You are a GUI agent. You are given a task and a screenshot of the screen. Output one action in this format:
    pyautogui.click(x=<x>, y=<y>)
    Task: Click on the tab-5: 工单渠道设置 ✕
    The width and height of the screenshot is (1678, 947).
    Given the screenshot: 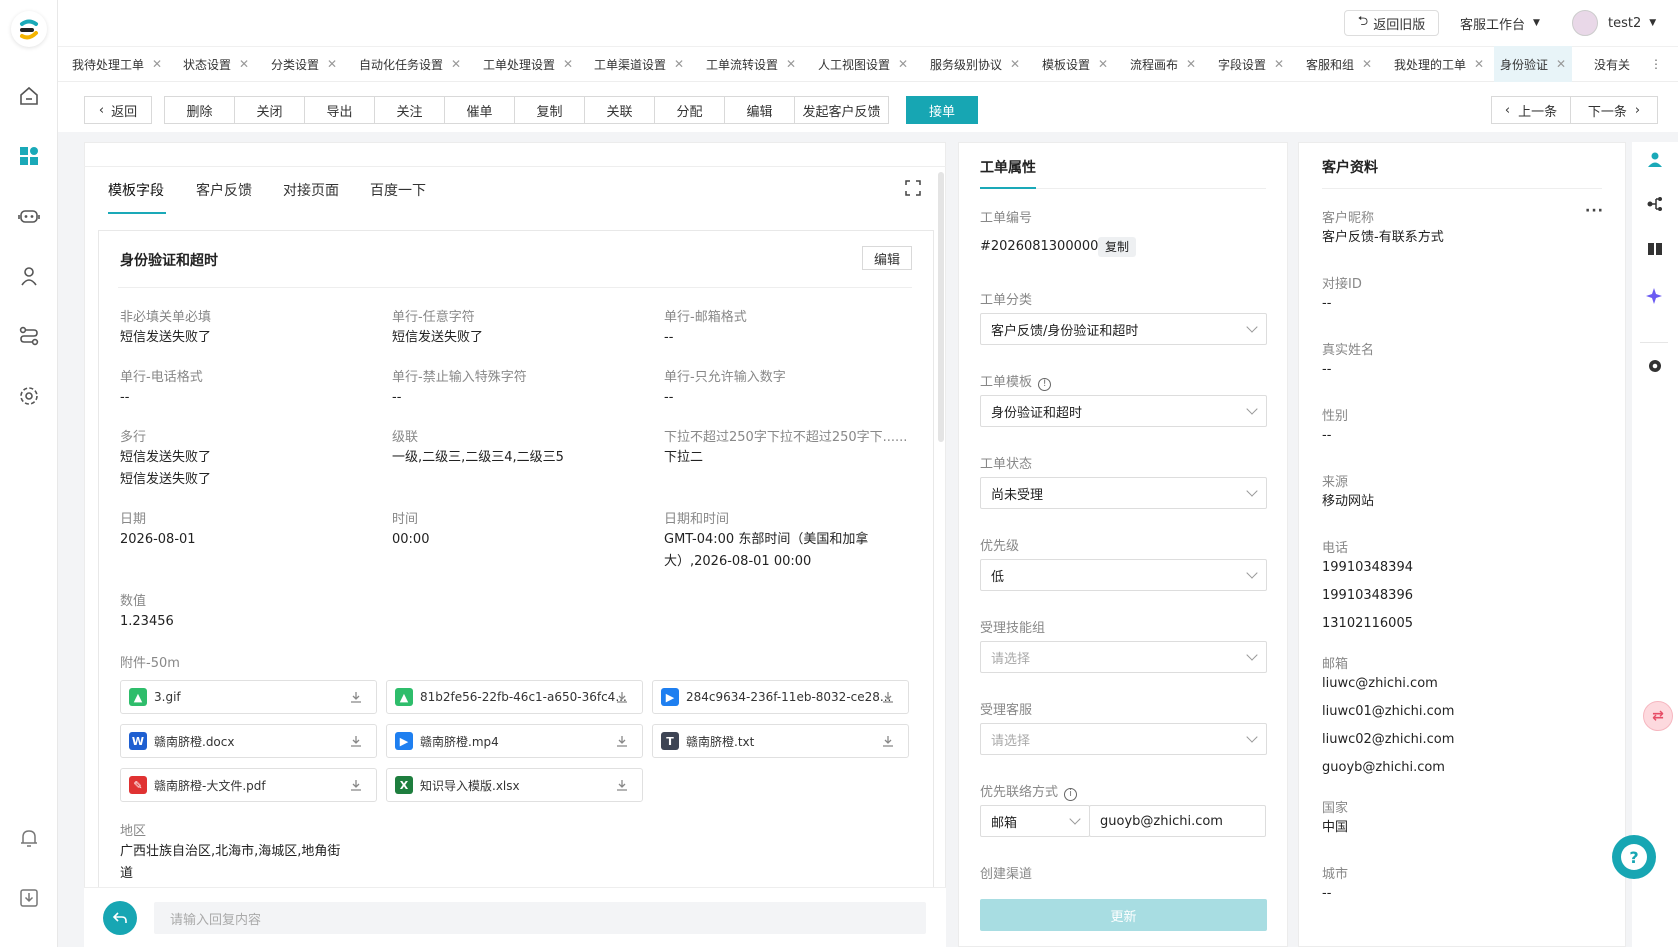 What is the action you would take?
    pyautogui.click(x=639, y=64)
    